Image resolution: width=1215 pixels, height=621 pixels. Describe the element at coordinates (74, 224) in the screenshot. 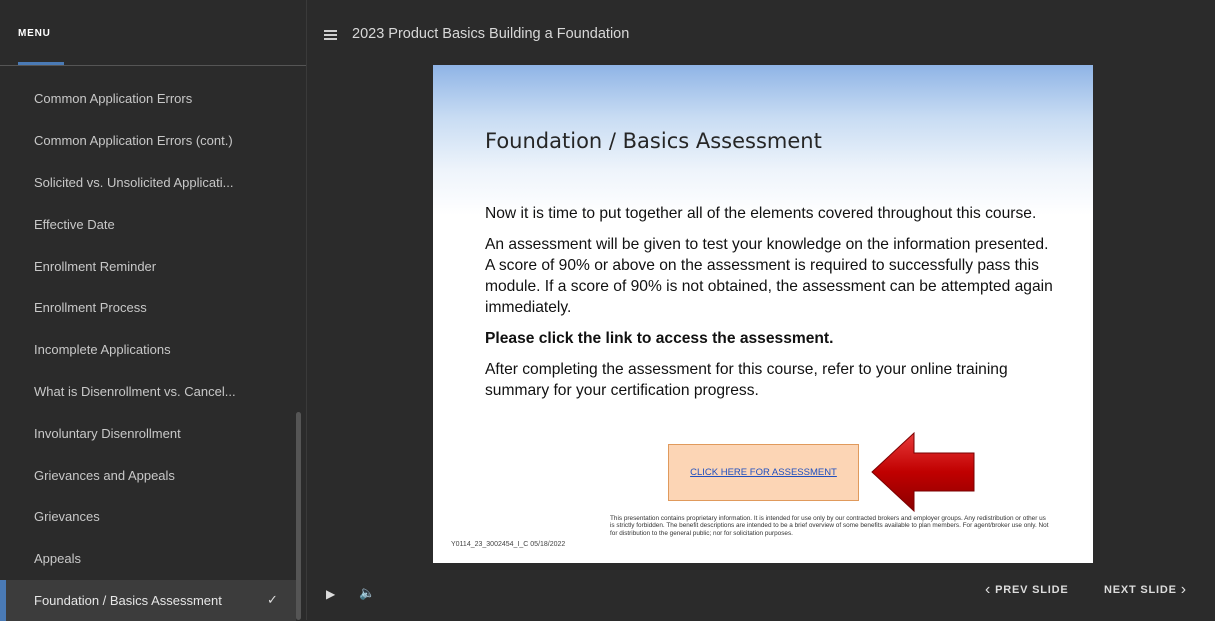

I see `menu-item-label: Effective Date` at that location.